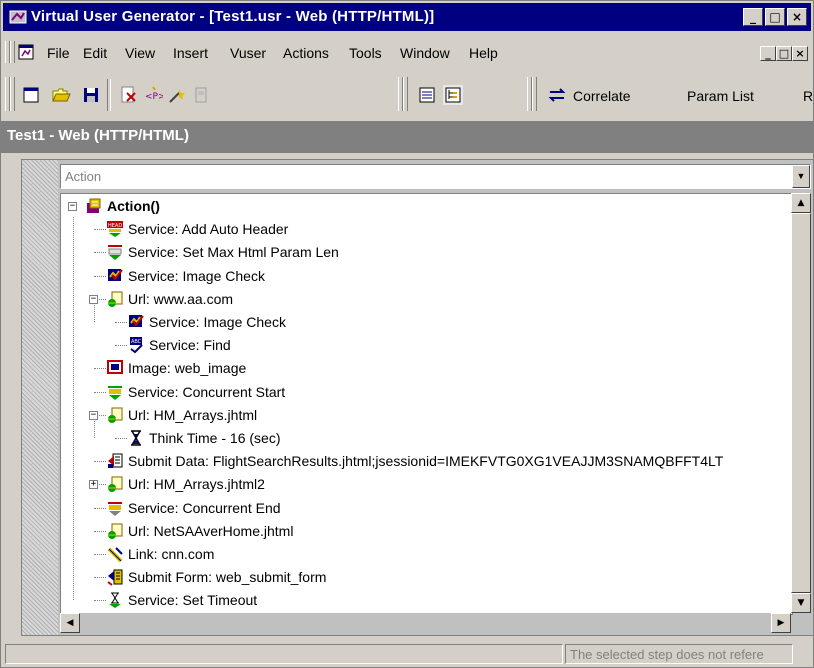  What do you see at coordinates (233, 252) in the screenshot?
I see `tree-node-label: Service: Set Max Html Param Len` at bounding box center [233, 252].